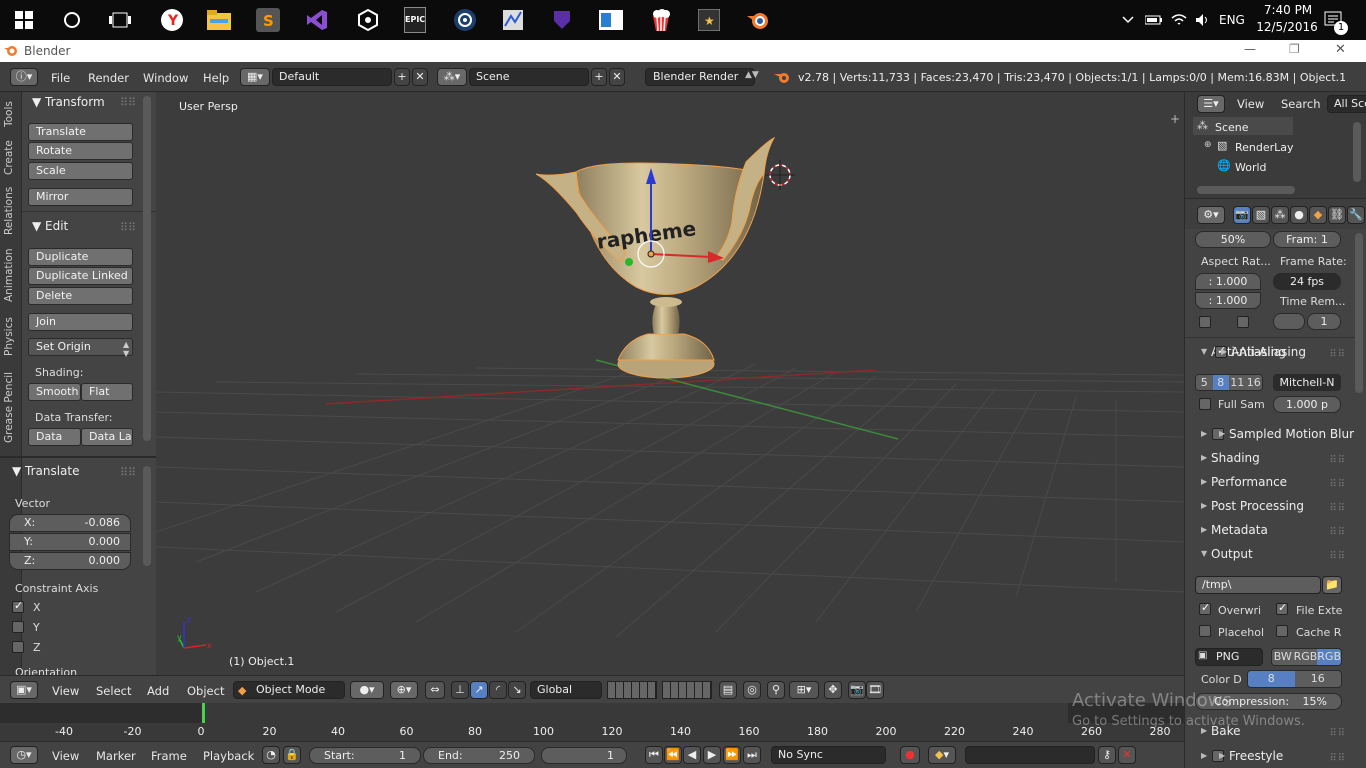 The height and width of the screenshot is (768, 1366). Describe the element at coordinates (1252, 506) in the screenshot. I see `post-processing-section: Post Processing` at that location.